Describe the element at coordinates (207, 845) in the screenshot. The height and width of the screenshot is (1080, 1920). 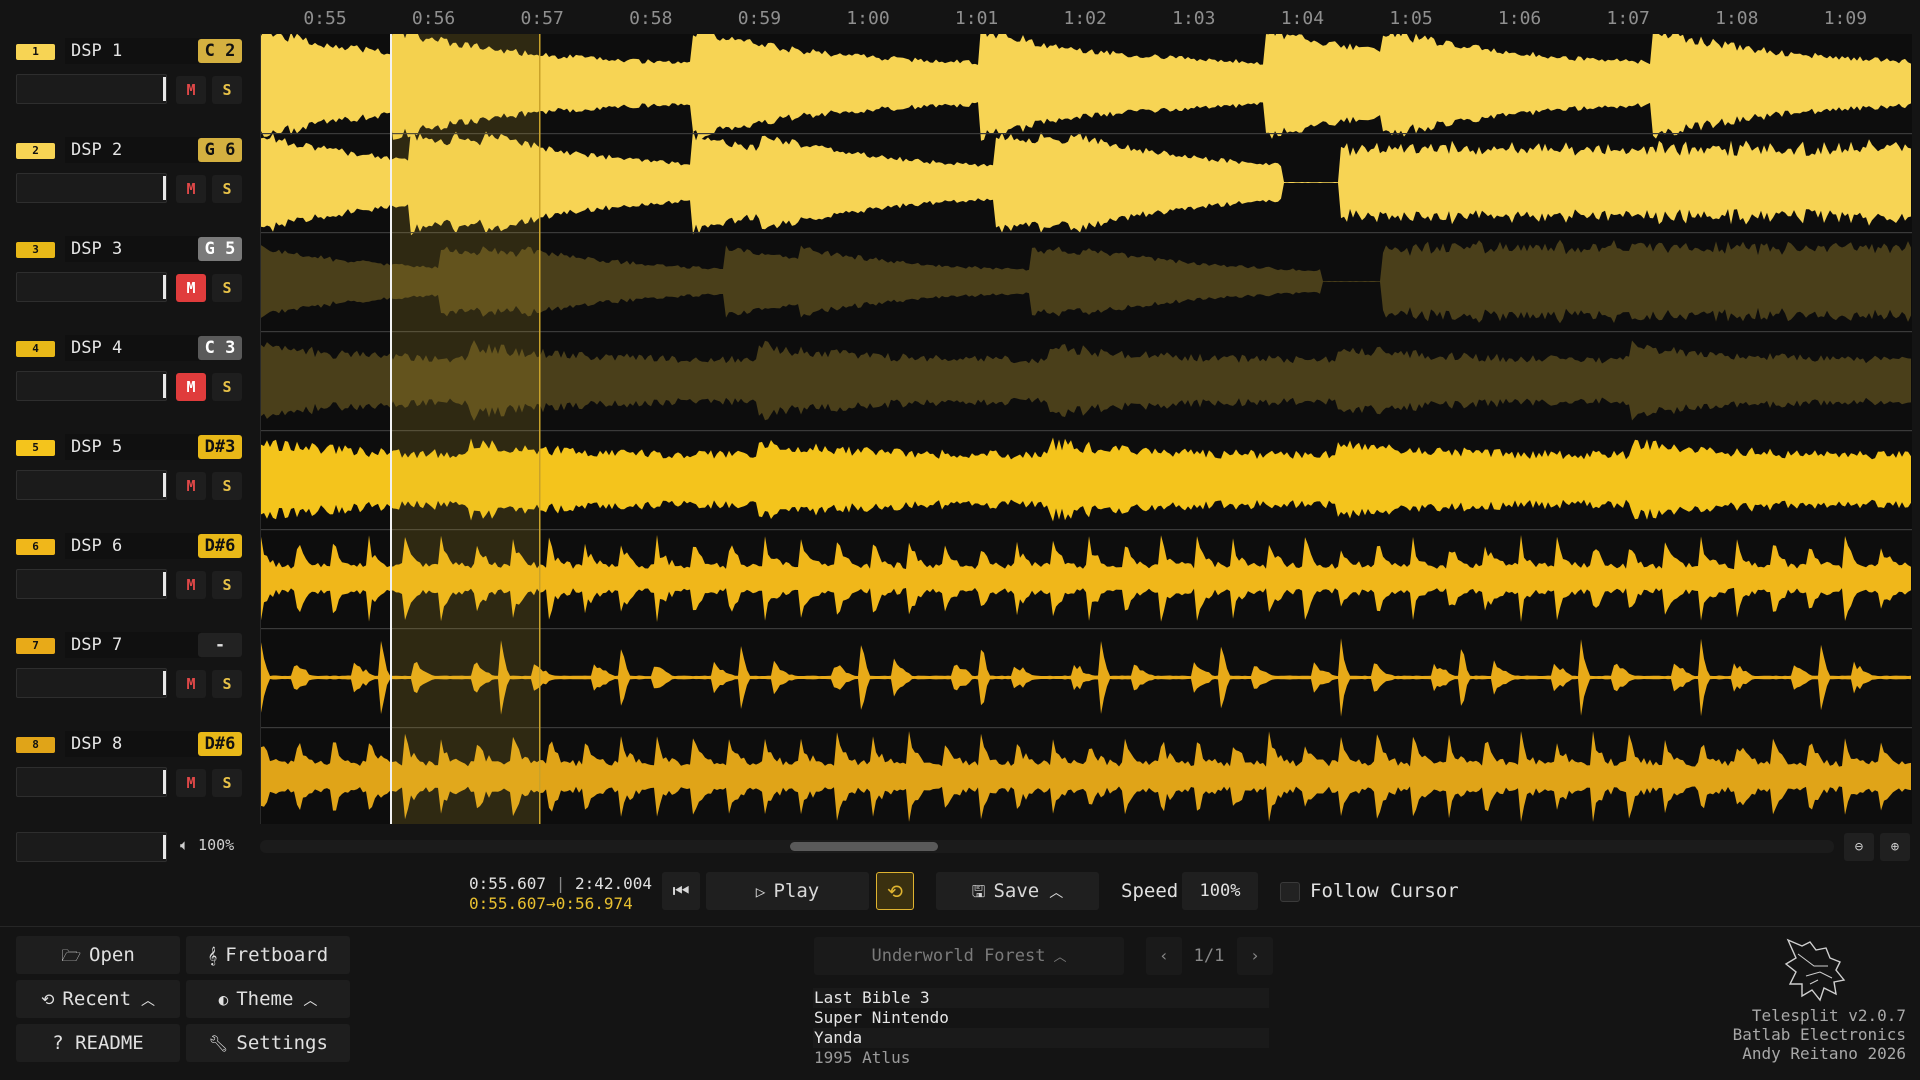
I see `master-volume-readout: 🔈︎ 100%` at that location.